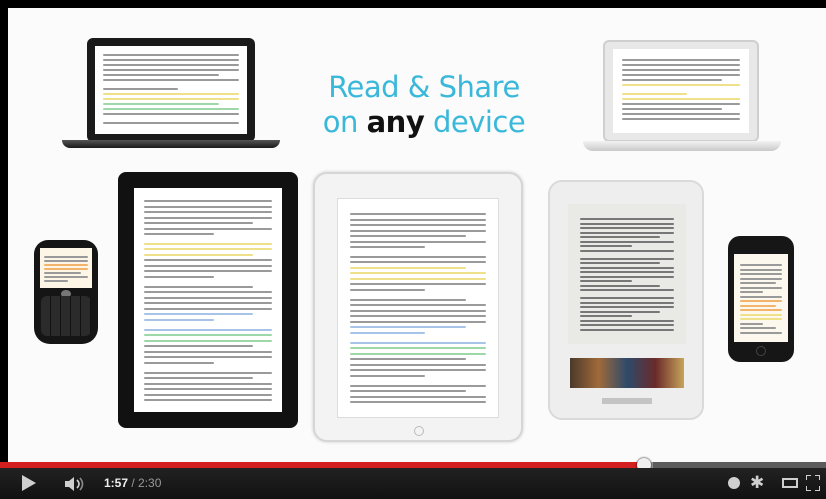 The width and height of the screenshot is (826, 499). Describe the element at coordinates (171, 90) in the screenshot. I see `laptop-left-illustration` at that location.